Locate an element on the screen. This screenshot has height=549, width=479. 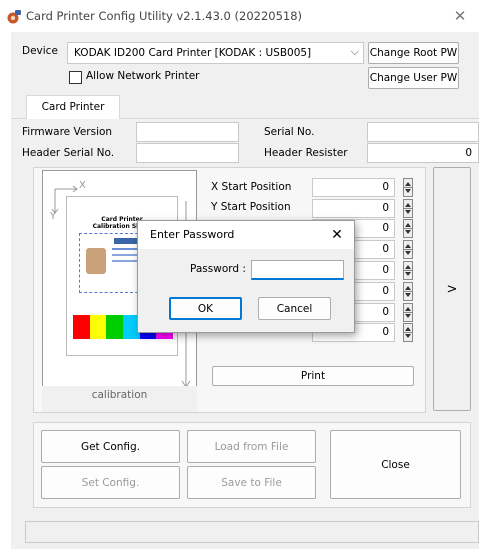
y-start-position-spinner is located at coordinates (408, 208).